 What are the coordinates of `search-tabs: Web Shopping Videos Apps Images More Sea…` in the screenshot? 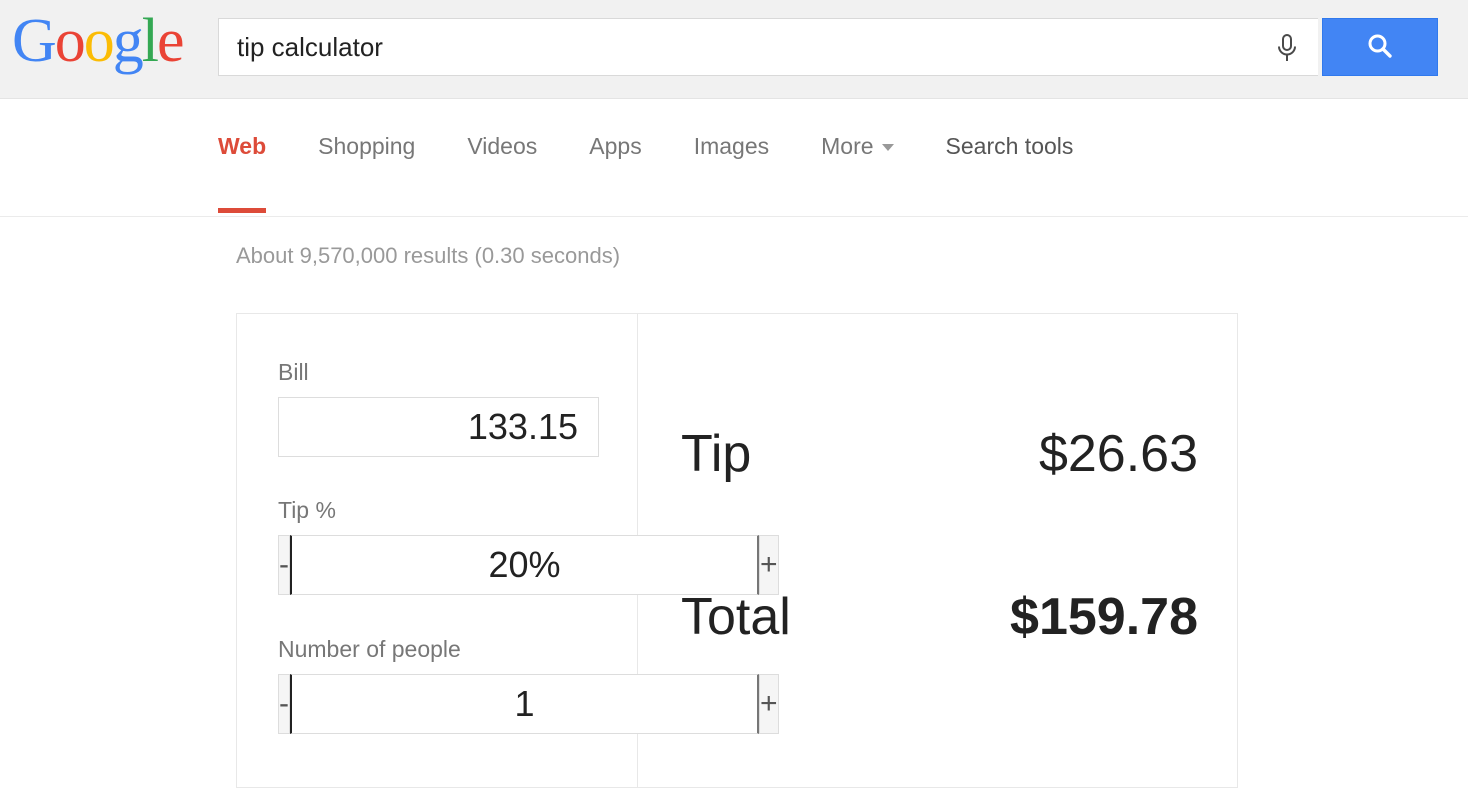 It's located at (646, 173).